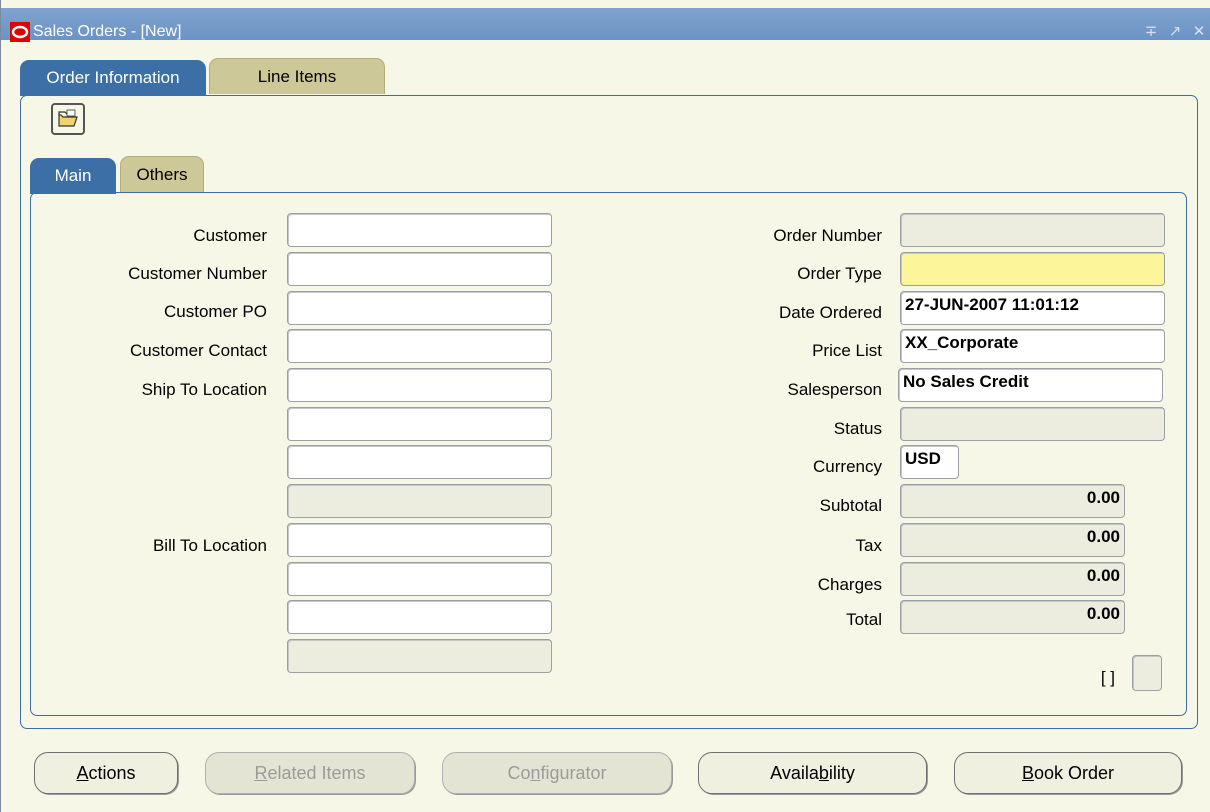 The image size is (1210, 812). What do you see at coordinates (1032, 346) in the screenshot?
I see `price-list-field: XX_Corporate` at bounding box center [1032, 346].